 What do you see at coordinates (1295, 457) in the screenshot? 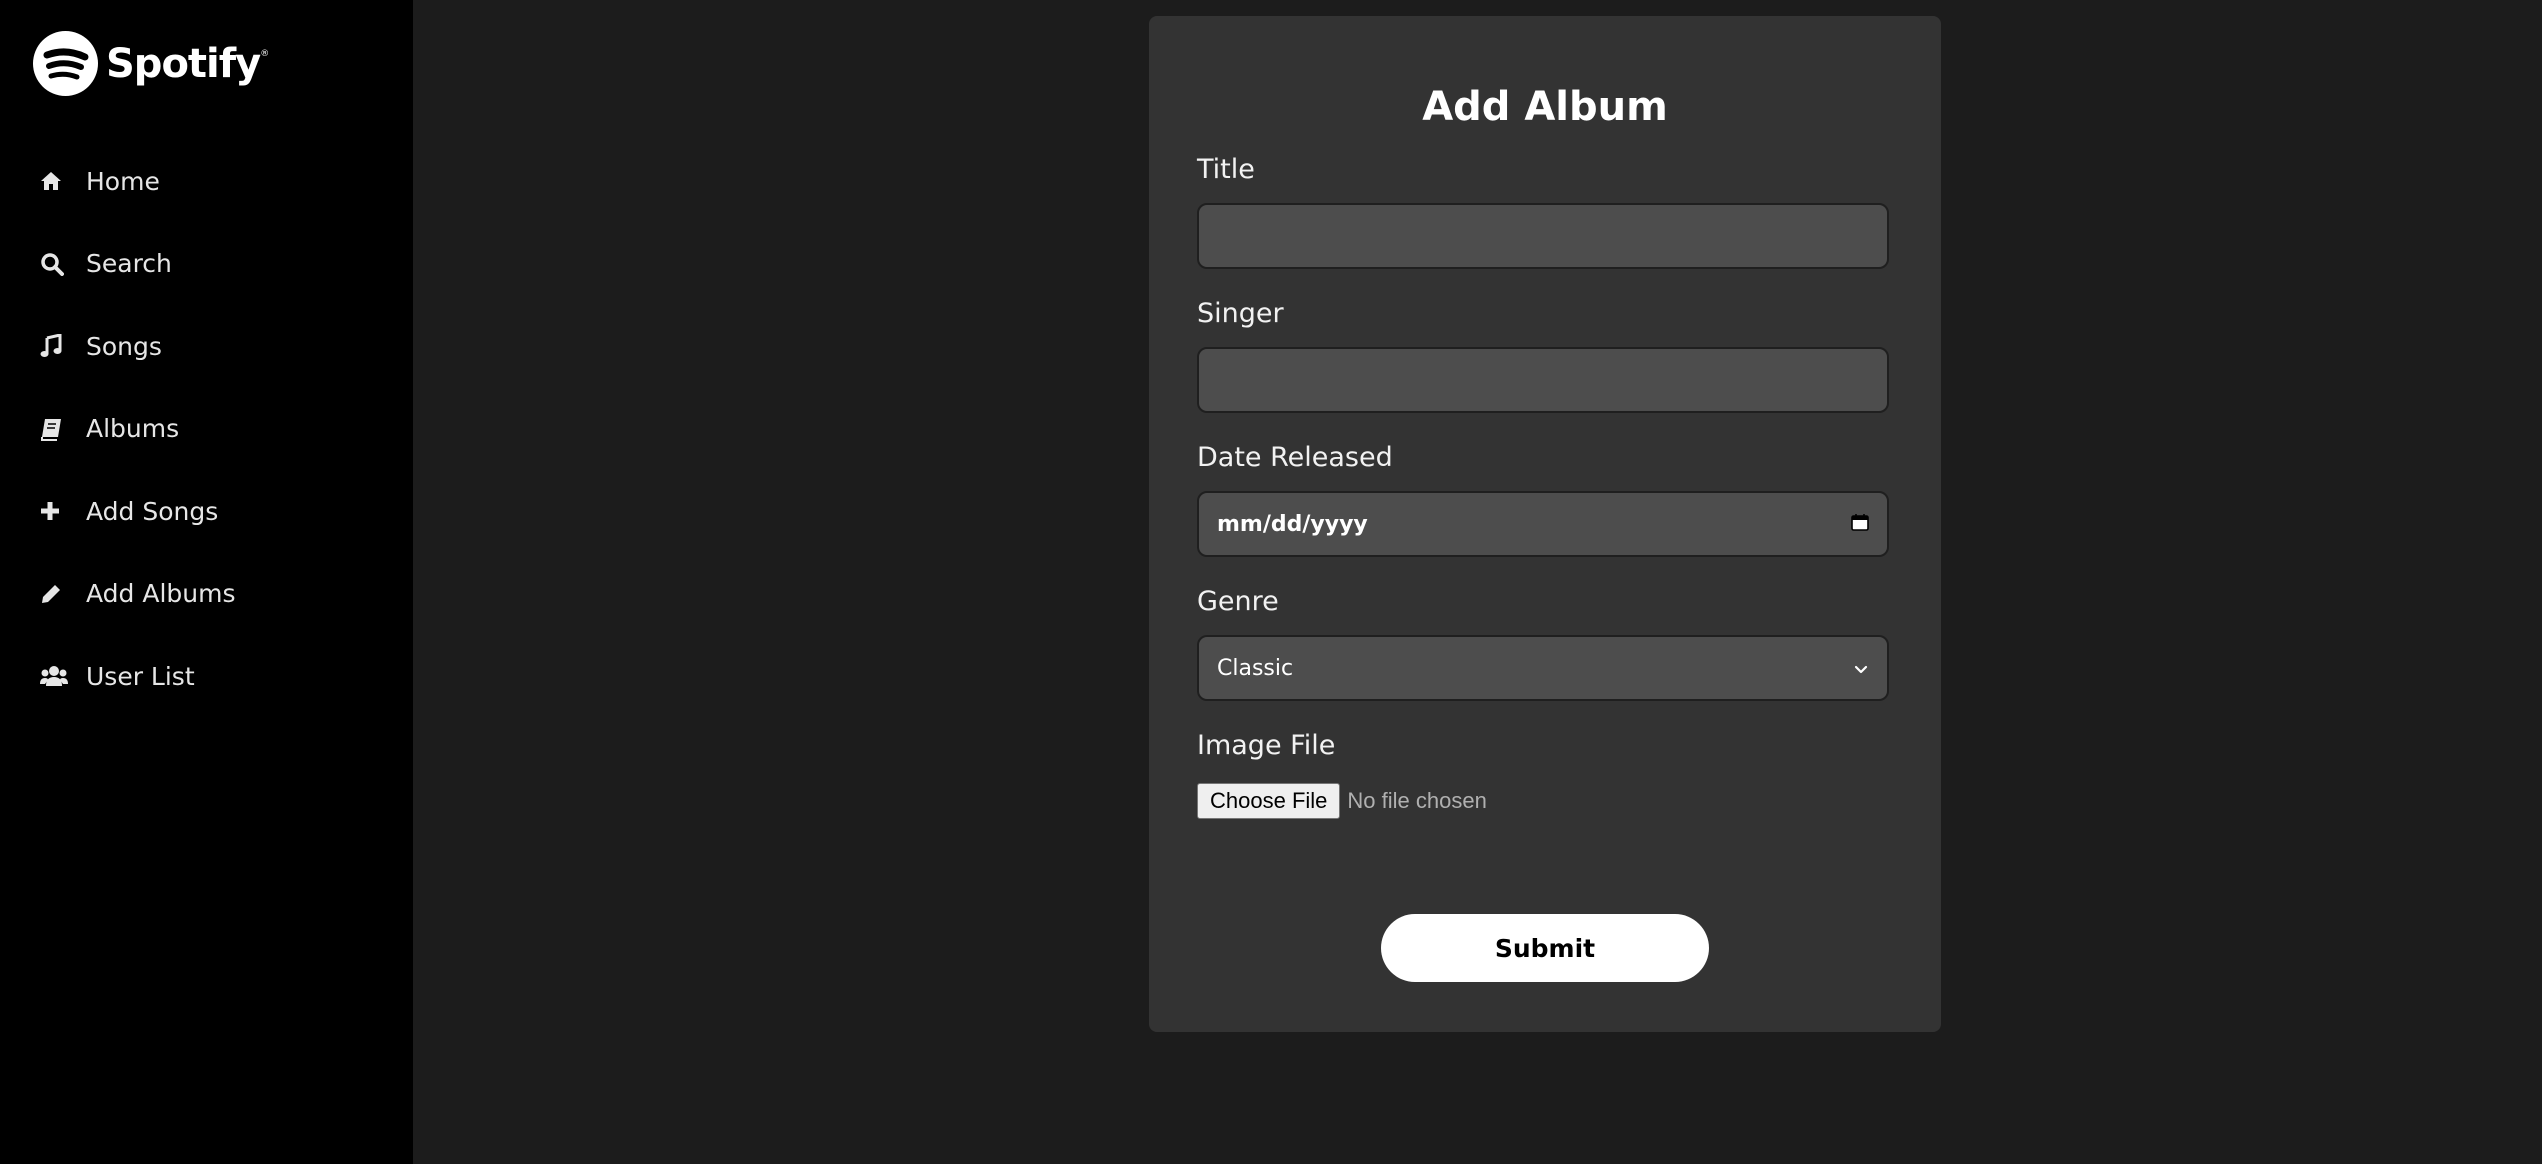
I see `date-released-label: Date Released` at bounding box center [1295, 457].